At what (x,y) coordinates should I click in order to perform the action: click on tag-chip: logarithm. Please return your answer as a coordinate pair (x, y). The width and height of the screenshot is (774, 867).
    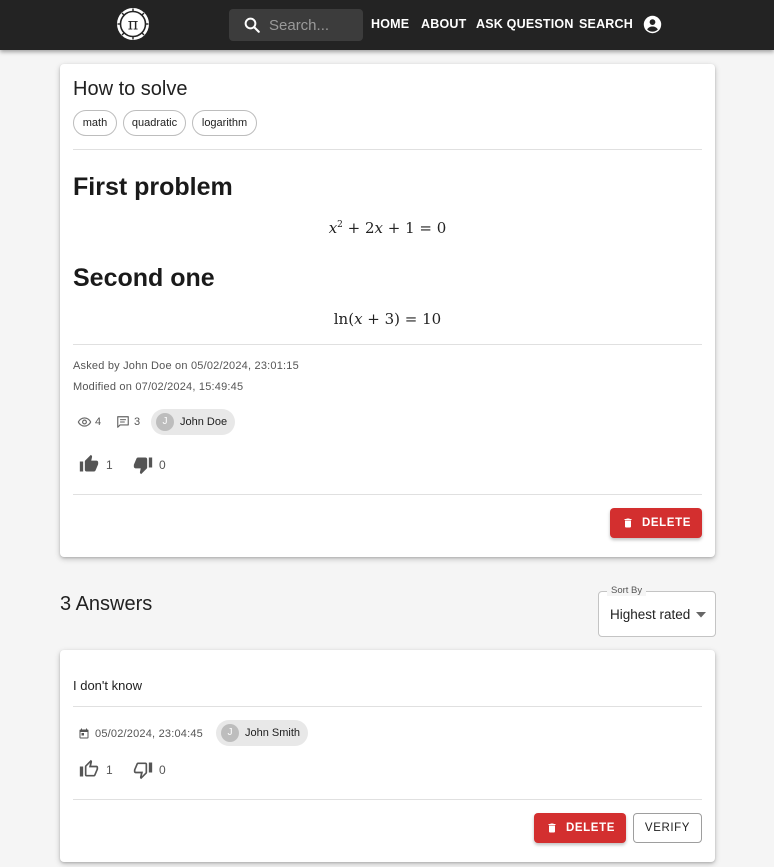
    Looking at the image, I should click on (224, 123).